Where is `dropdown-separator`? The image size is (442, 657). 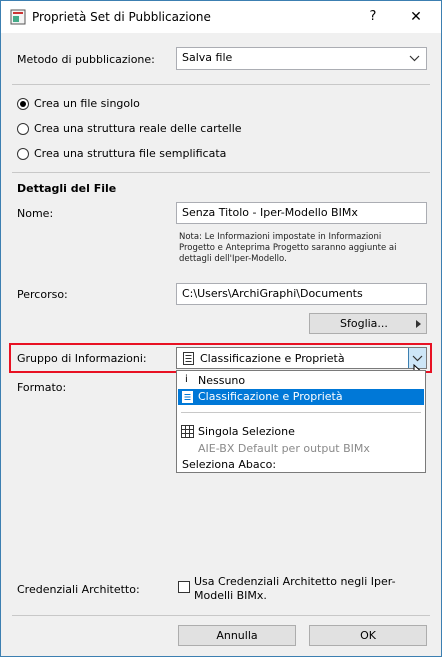 dropdown-separator is located at coordinates (301, 412).